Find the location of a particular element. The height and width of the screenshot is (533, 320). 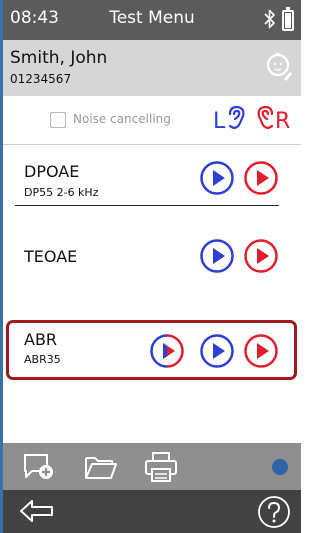

battery-icon is located at coordinates (288, 19).